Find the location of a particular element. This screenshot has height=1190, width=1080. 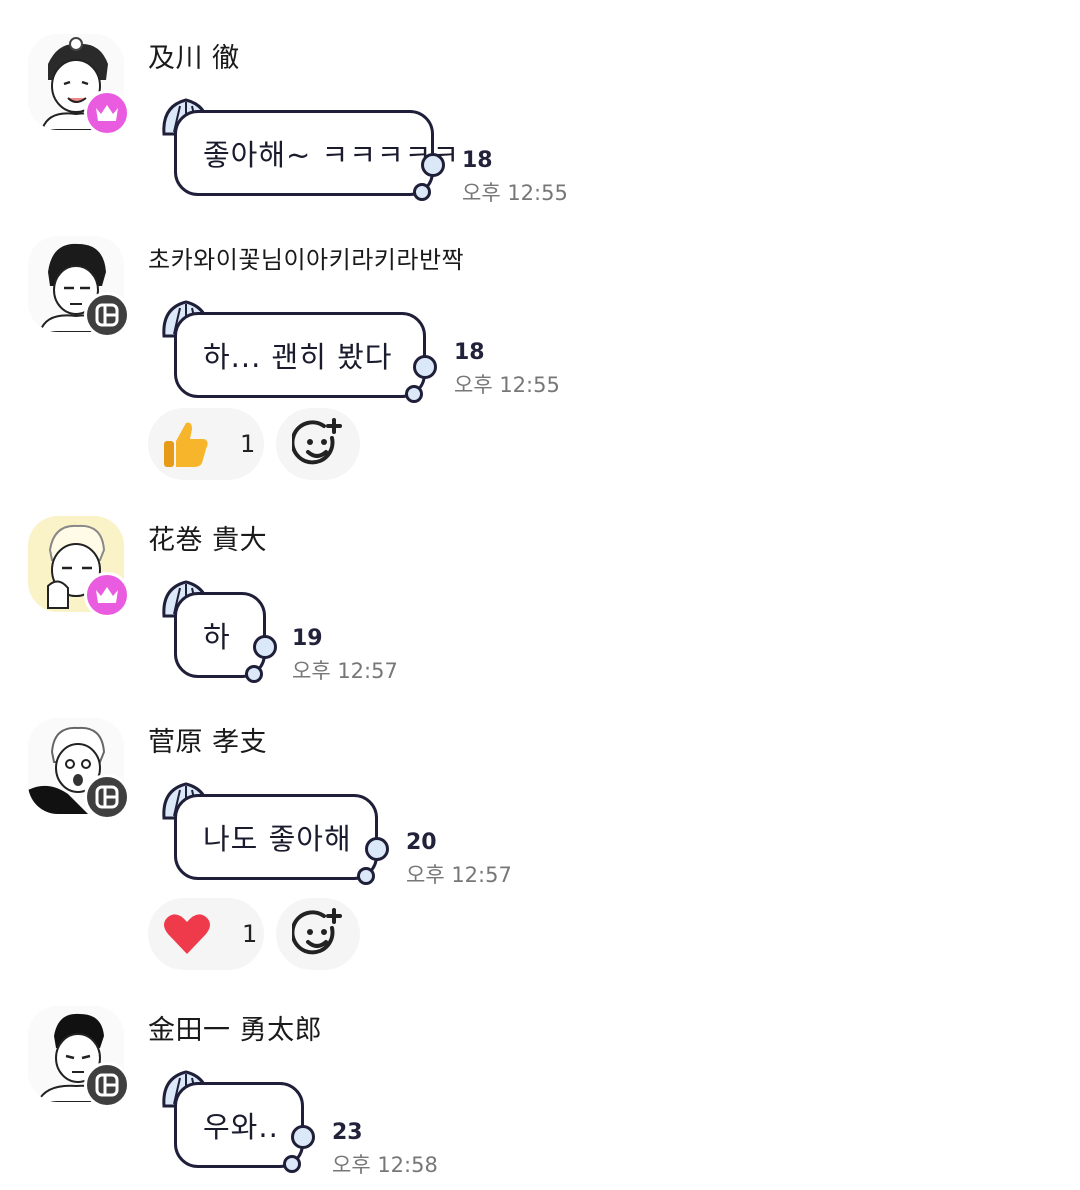

message-bubble: 우와.. is located at coordinates (237, 1120).